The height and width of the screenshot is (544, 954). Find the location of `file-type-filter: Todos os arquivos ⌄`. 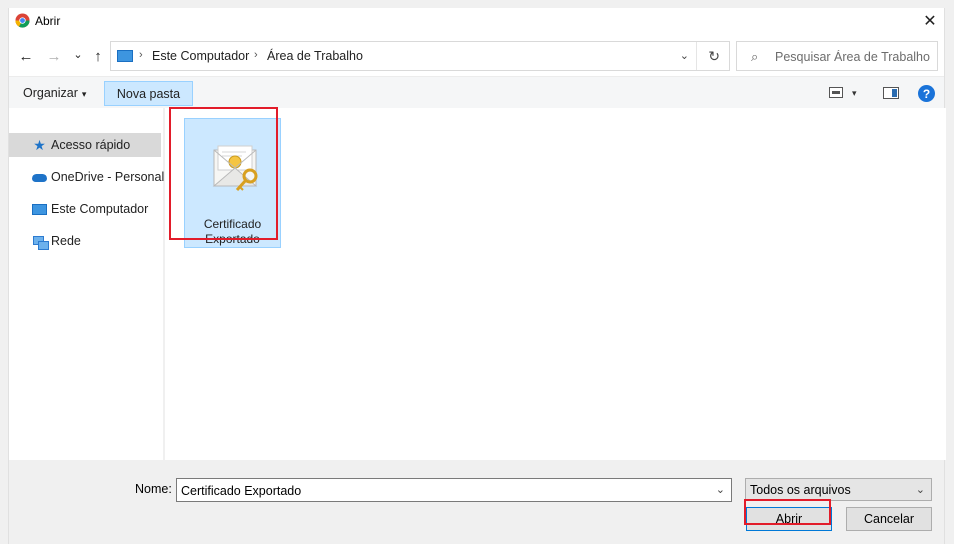

file-type-filter: Todos os arquivos ⌄ is located at coordinates (838, 489).